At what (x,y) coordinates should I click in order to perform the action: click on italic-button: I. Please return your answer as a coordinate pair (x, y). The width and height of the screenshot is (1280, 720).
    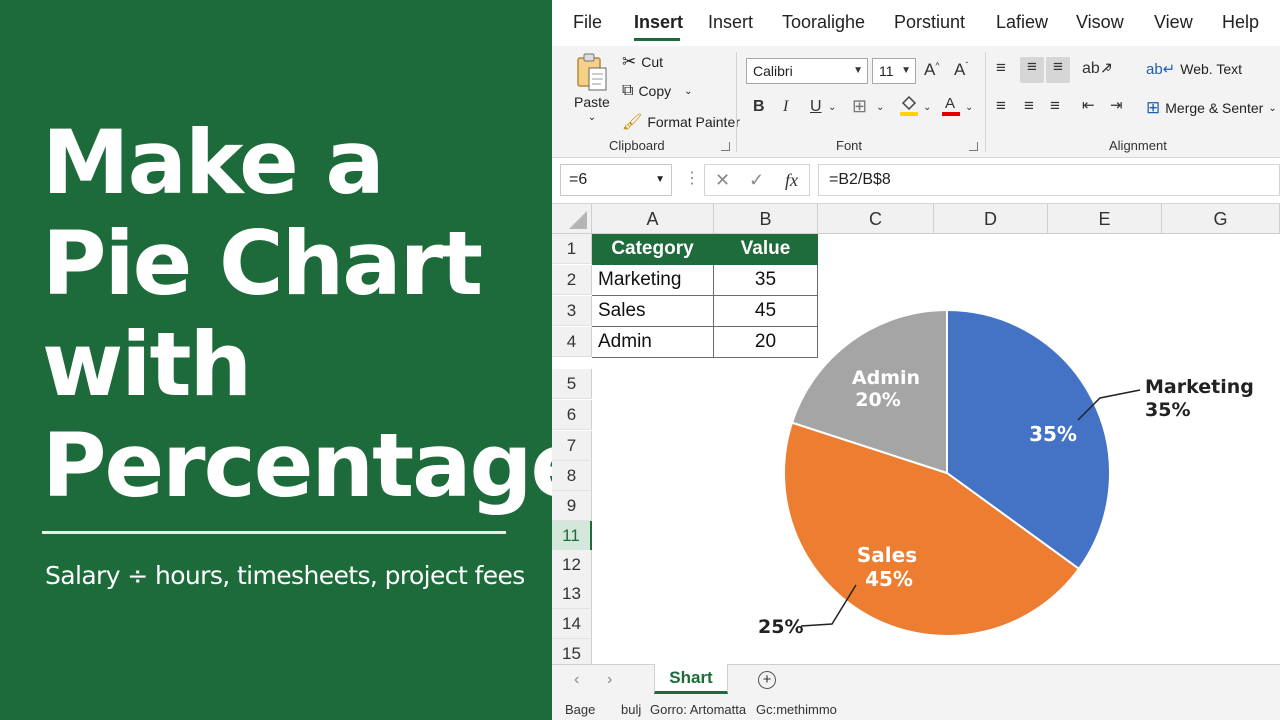
    Looking at the image, I should click on (785, 107).